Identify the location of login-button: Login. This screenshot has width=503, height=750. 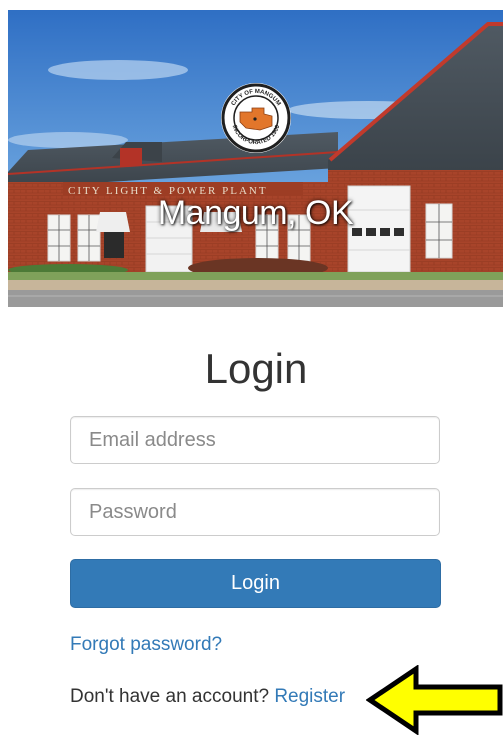
(255, 583).